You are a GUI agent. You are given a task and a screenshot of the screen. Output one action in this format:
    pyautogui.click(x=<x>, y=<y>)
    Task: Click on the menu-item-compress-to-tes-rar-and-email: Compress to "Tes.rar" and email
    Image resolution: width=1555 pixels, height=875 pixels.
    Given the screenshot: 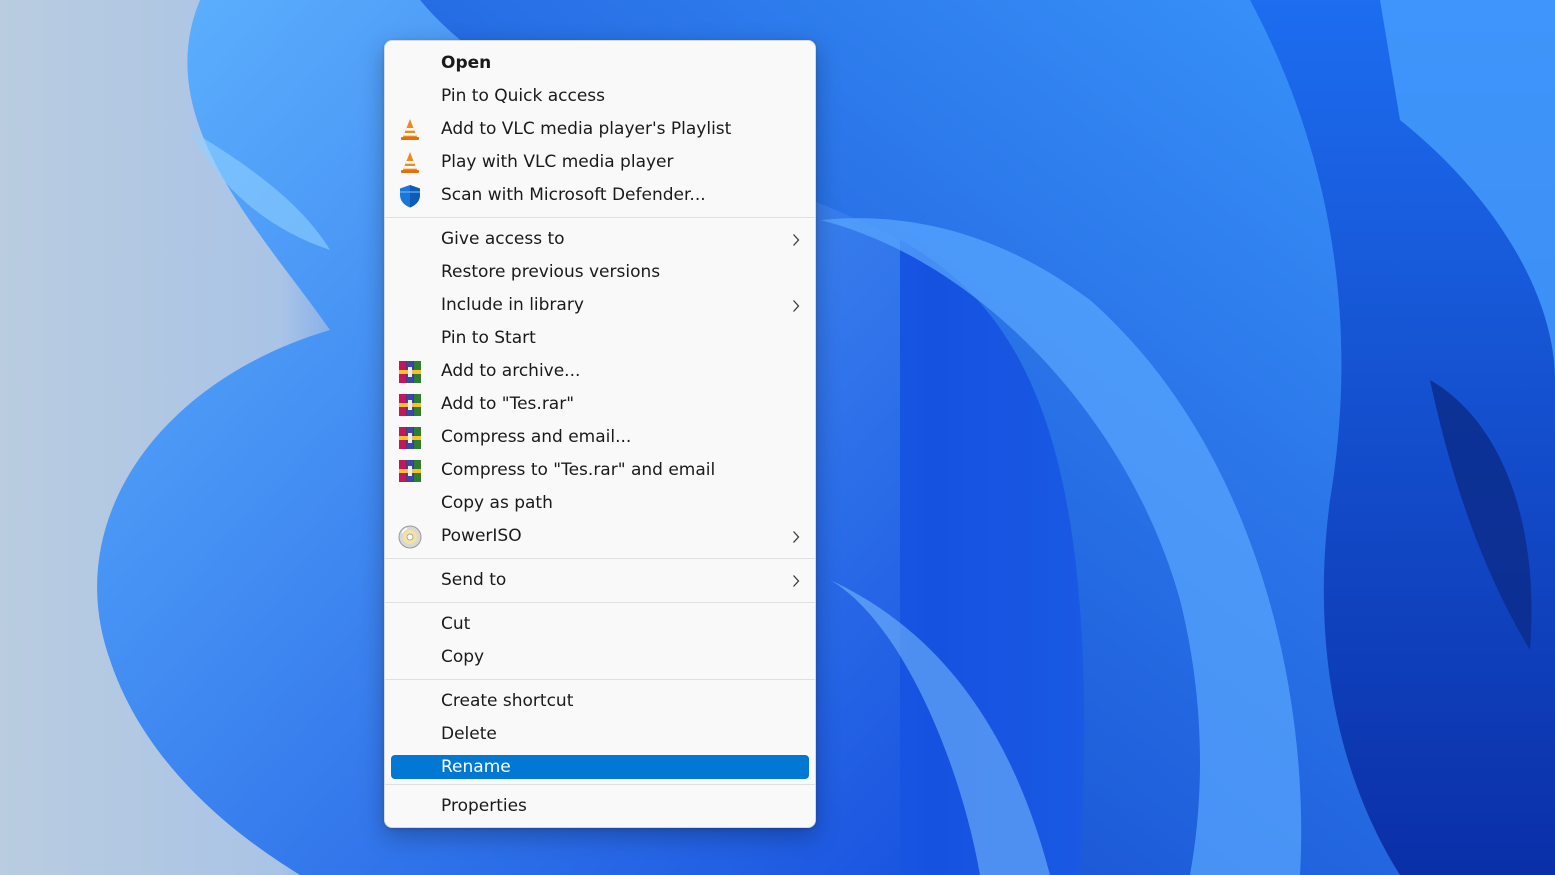 What is the action you would take?
    pyautogui.click(x=600, y=470)
    